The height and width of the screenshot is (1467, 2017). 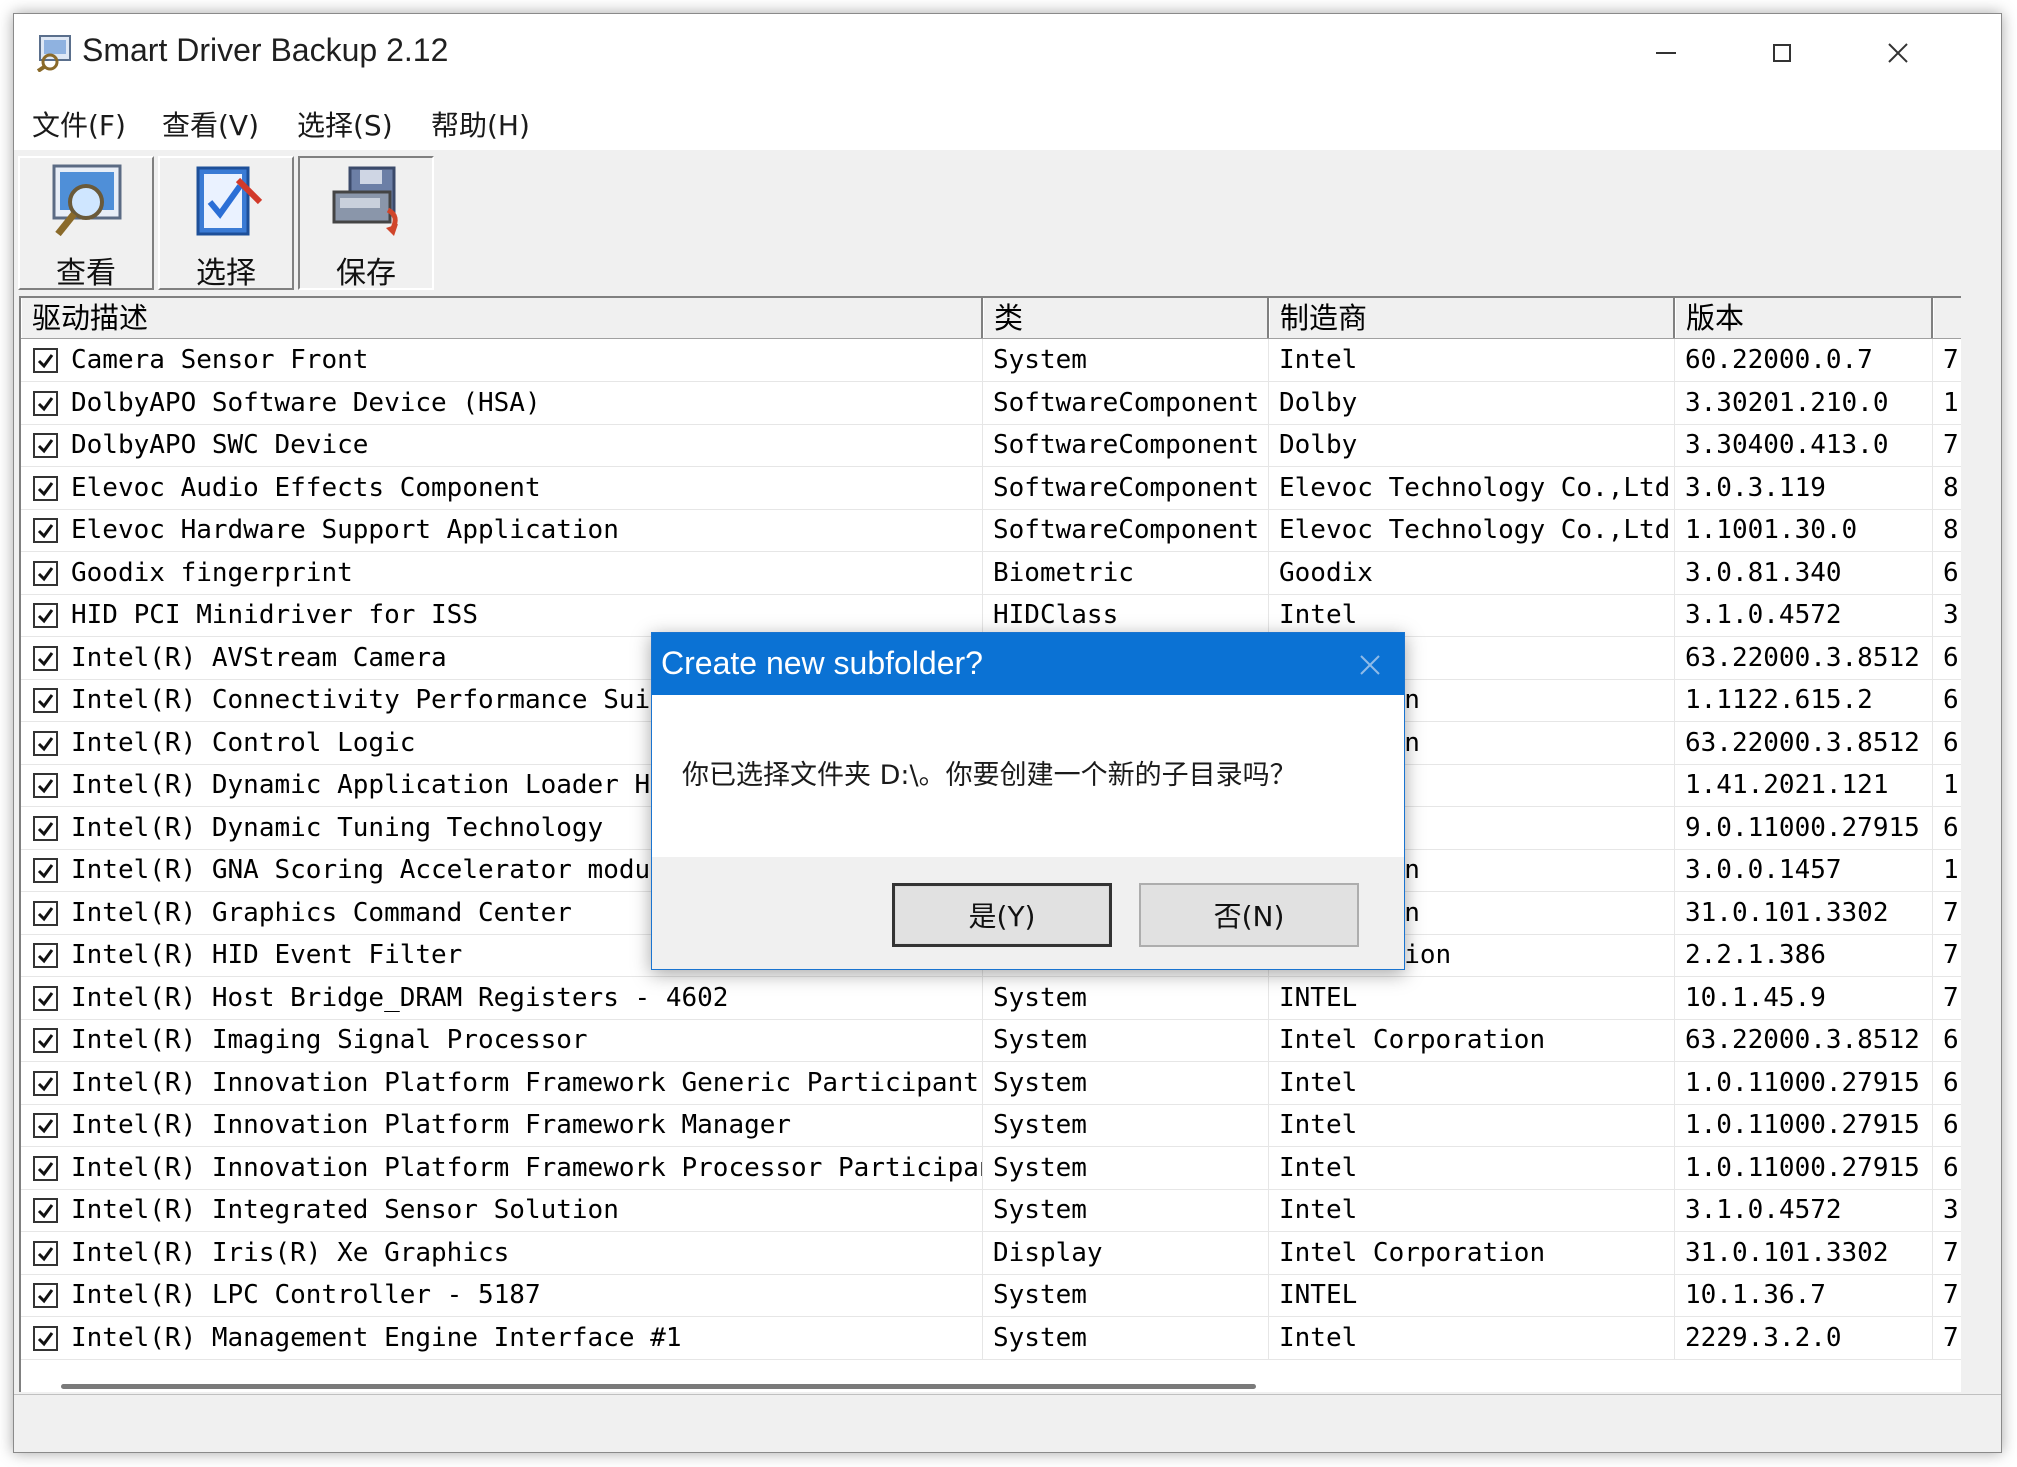 What do you see at coordinates (1804, 700) in the screenshot?
I see `cell-version: 1.1122.615.2` at bounding box center [1804, 700].